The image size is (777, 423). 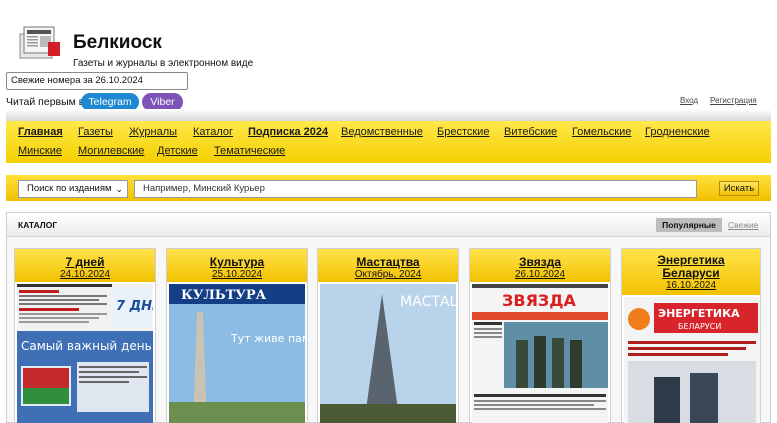 I want to click on publication-card: Мастацтва Октябрь, 2024 МАСТАЦТВА, so click(x=388, y=335).